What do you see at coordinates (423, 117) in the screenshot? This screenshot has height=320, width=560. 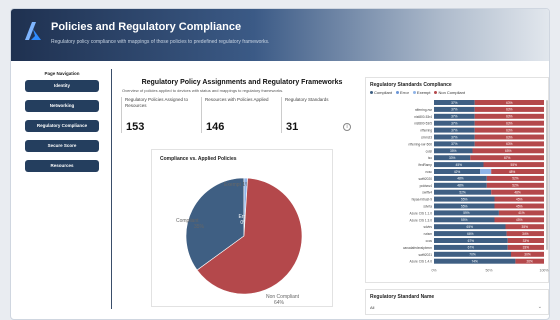 I see `bar-category-label: nist800-53r4` at bounding box center [423, 117].